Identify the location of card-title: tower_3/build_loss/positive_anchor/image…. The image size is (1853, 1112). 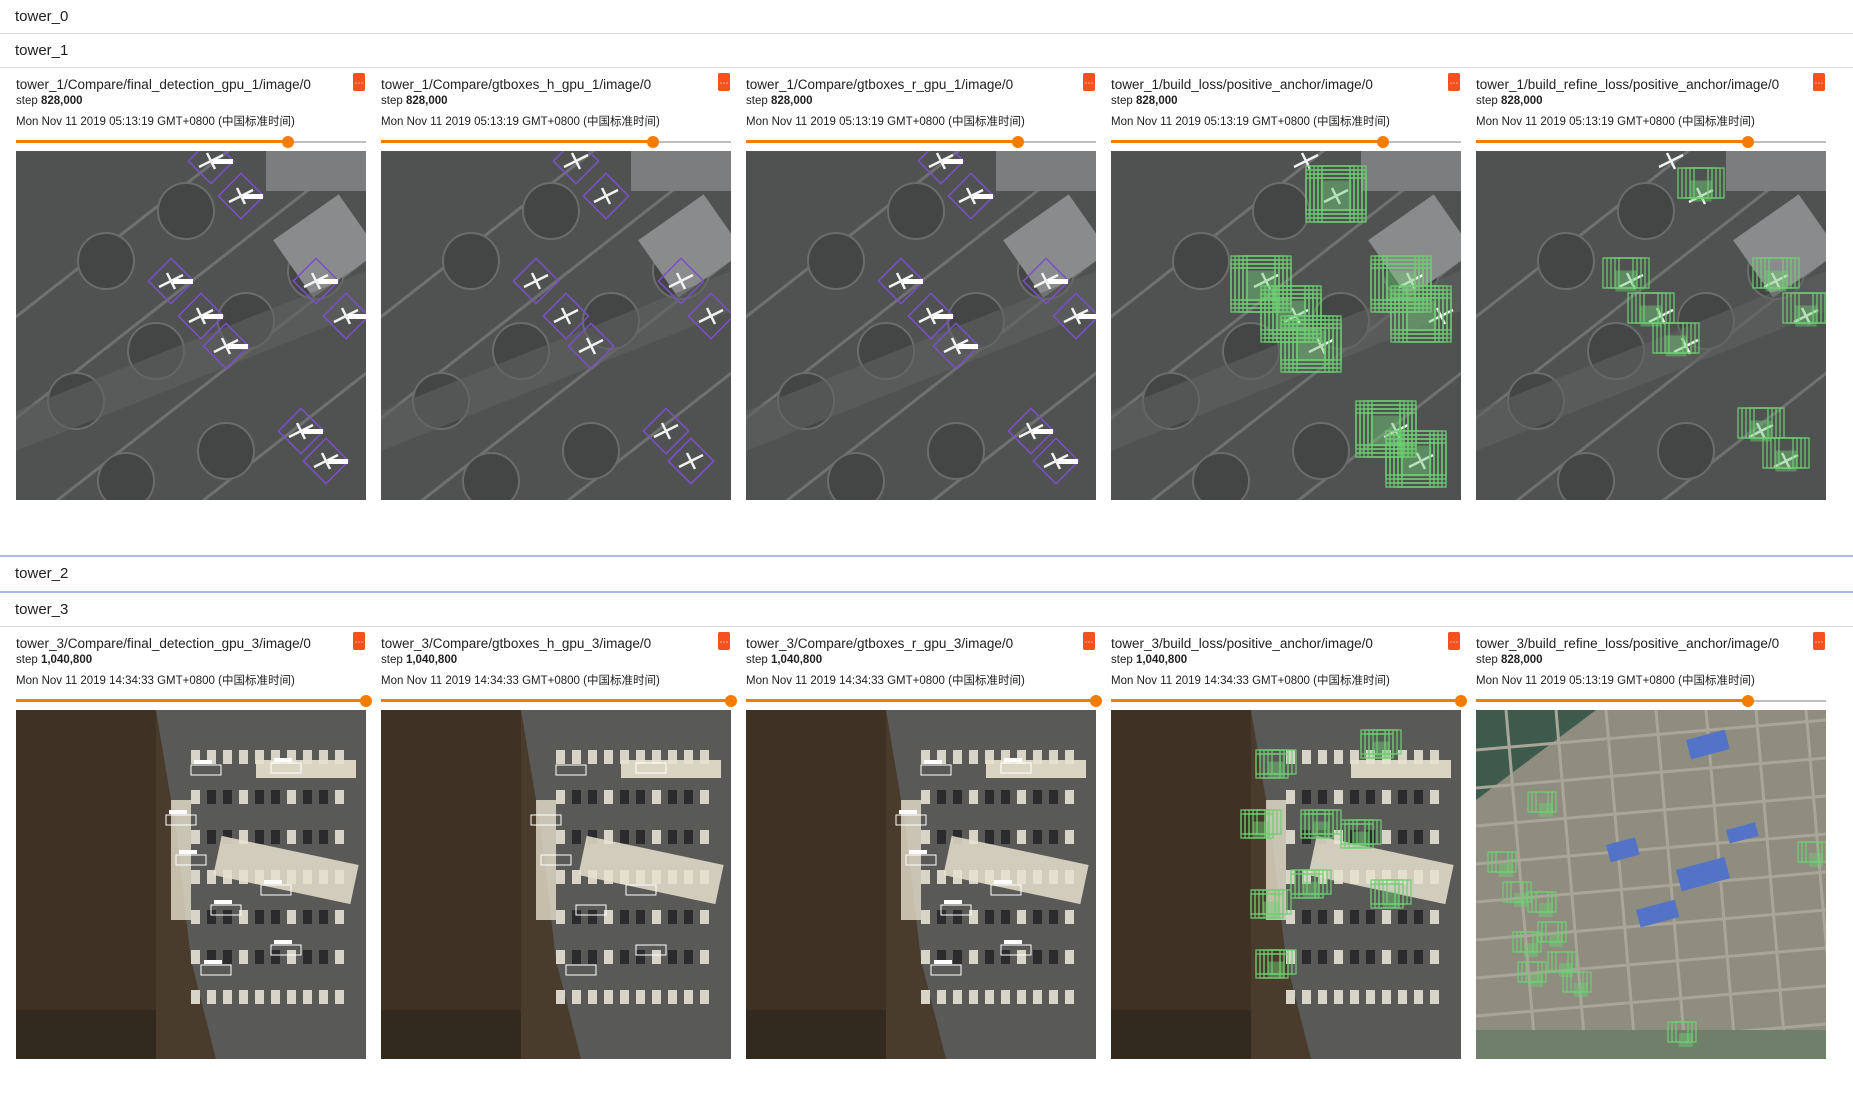
(1242, 643).